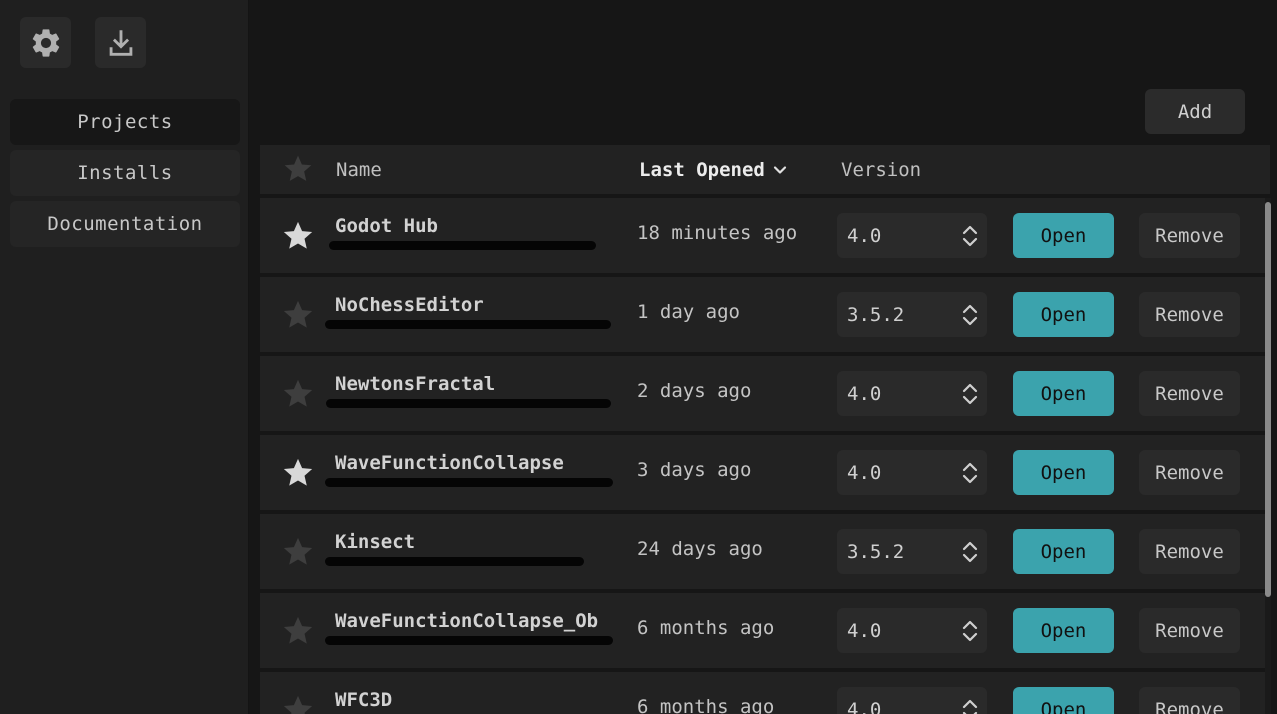  I want to click on project-row: Kinsect 24 days ago 3.5.2 Open Remove, so click(762, 551).